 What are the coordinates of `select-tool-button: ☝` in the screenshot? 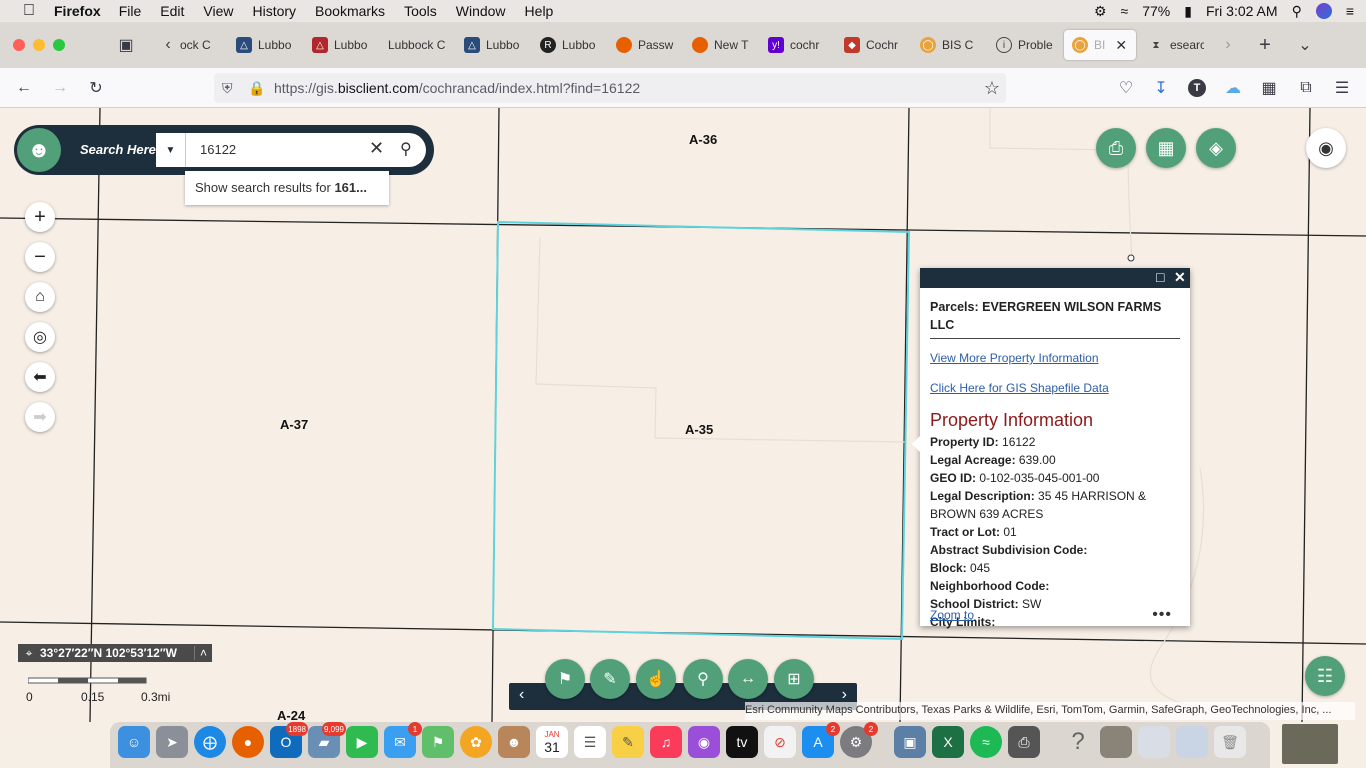 It's located at (656, 679).